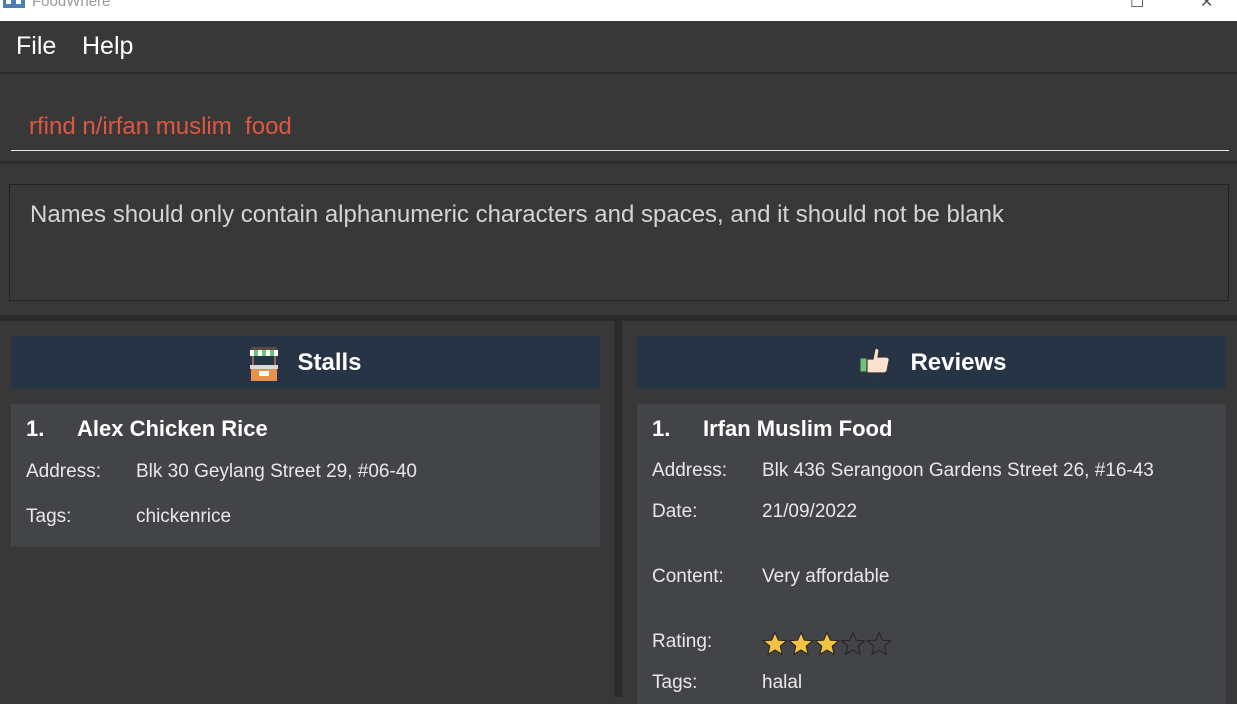 The width and height of the screenshot is (1237, 704). What do you see at coordinates (264, 363) in the screenshot?
I see `stall-icon` at bounding box center [264, 363].